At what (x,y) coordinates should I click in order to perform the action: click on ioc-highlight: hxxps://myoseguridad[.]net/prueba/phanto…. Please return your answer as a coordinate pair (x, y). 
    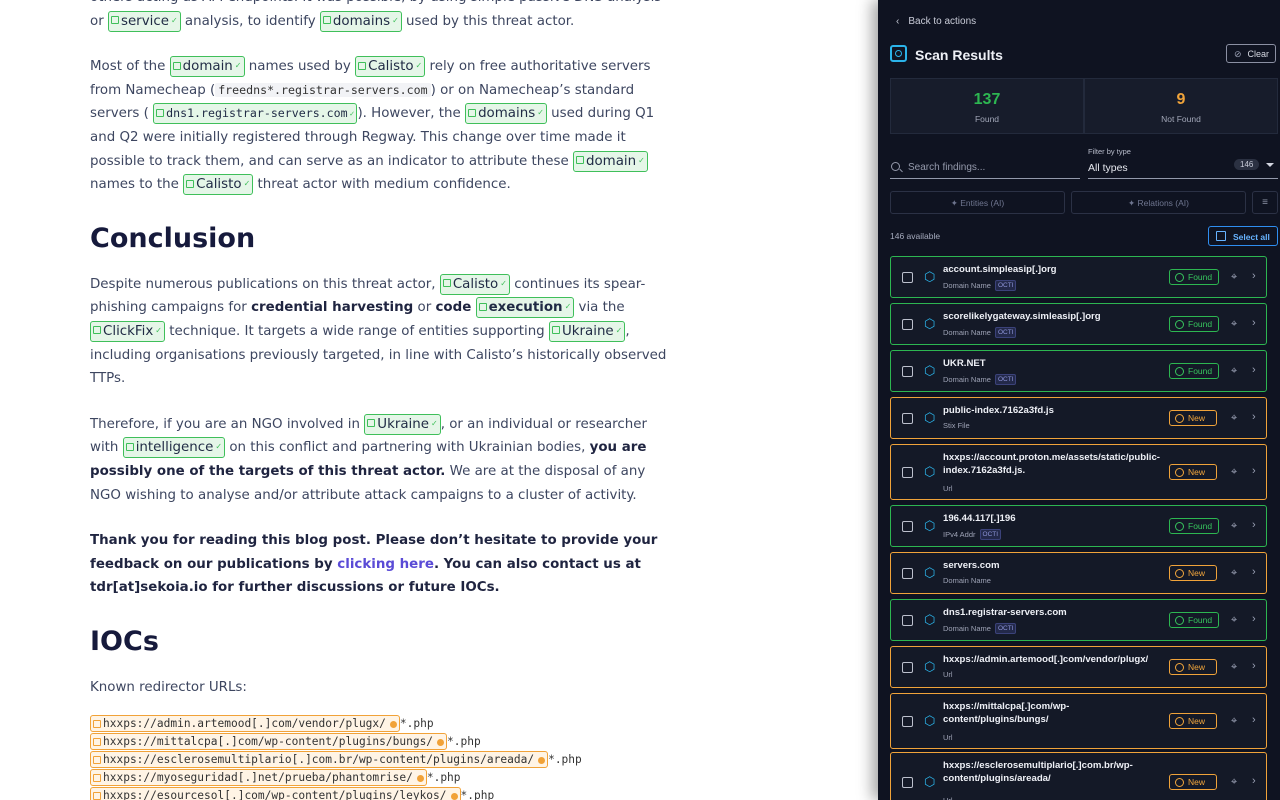
    Looking at the image, I should click on (258, 778).